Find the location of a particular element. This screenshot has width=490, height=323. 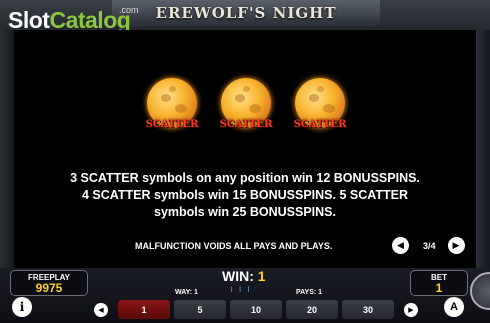

bet-option-20: 20 is located at coordinates (312, 309).